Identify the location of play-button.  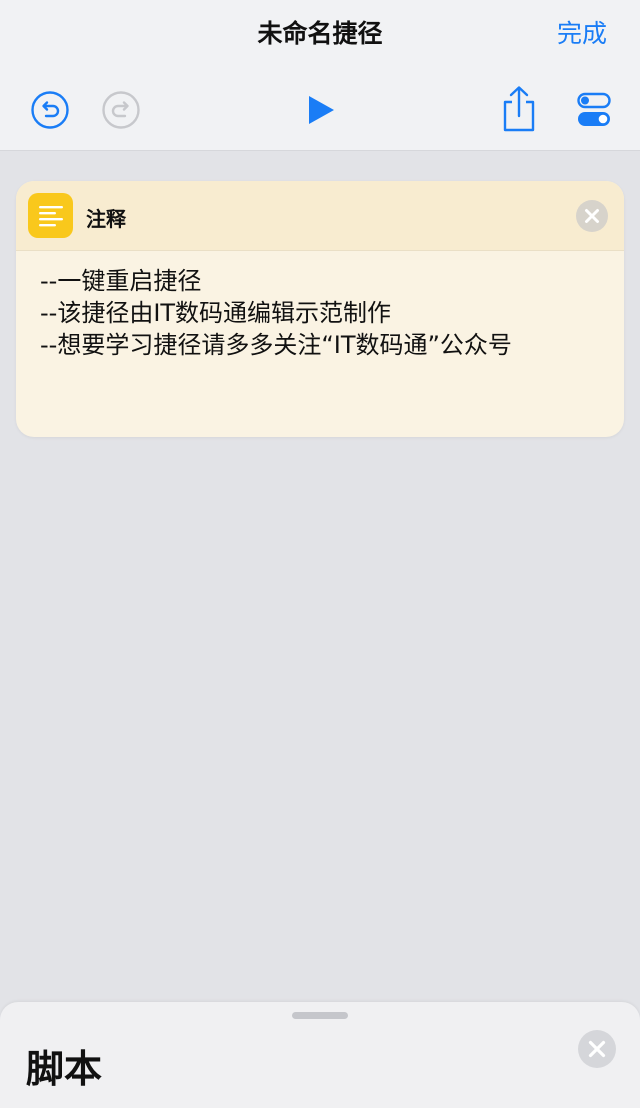
(320, 110).